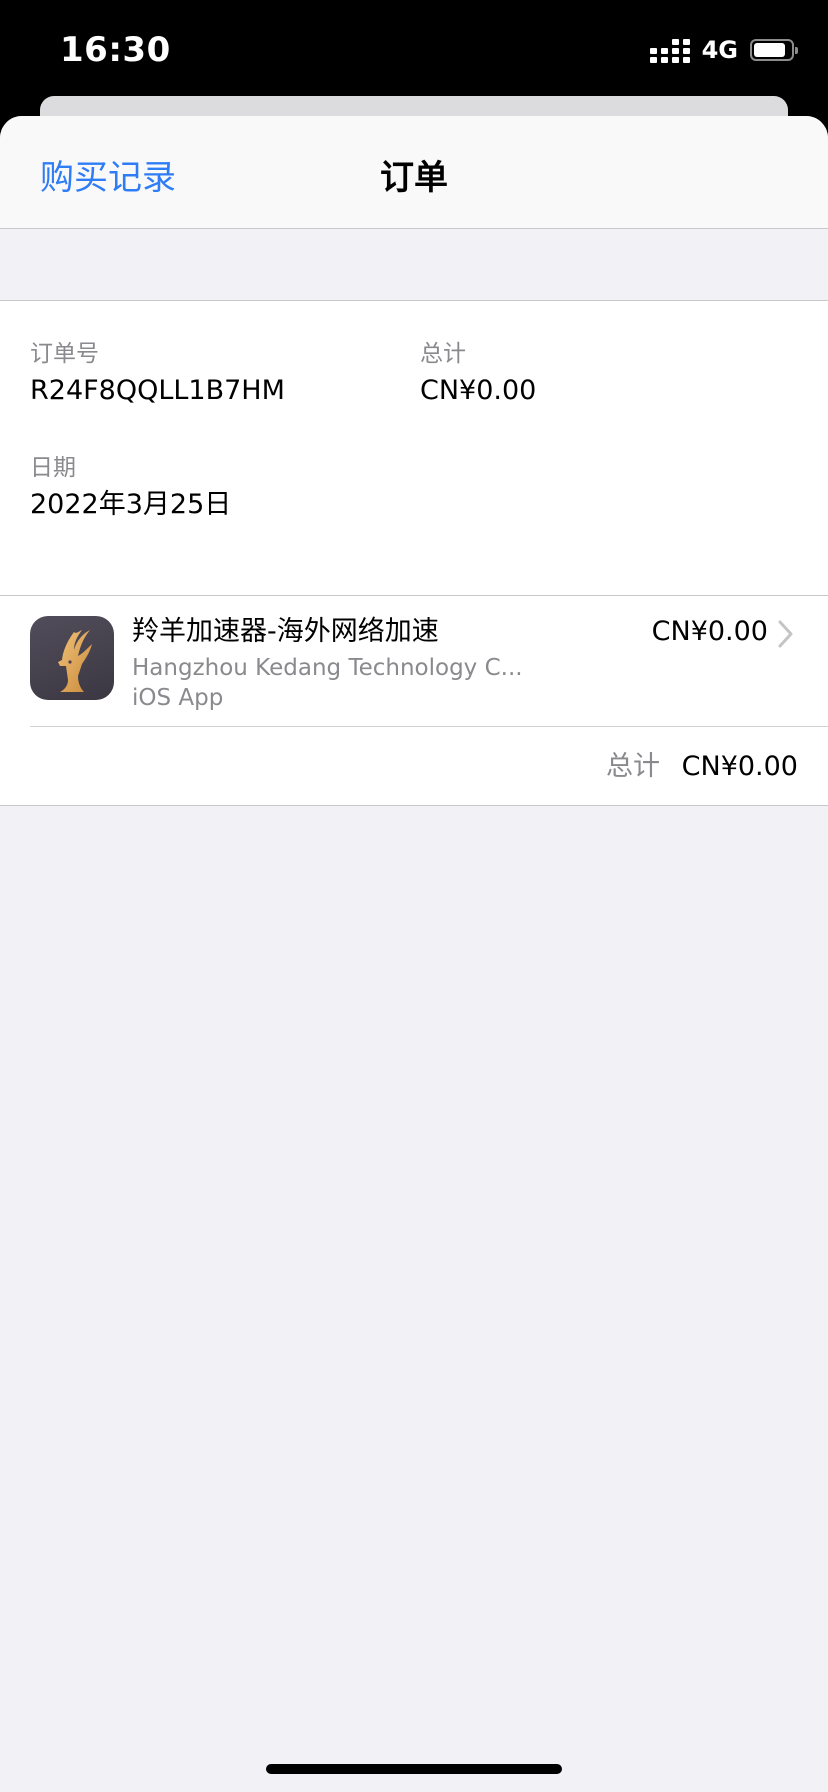  I want to click on chevron-right-icon, so click(786, 636).